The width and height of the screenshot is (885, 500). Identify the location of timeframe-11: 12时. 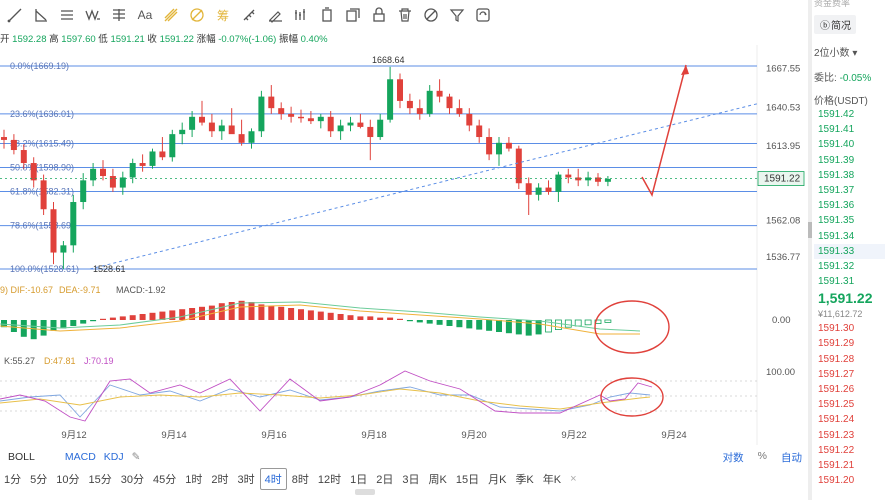
(329, 479).